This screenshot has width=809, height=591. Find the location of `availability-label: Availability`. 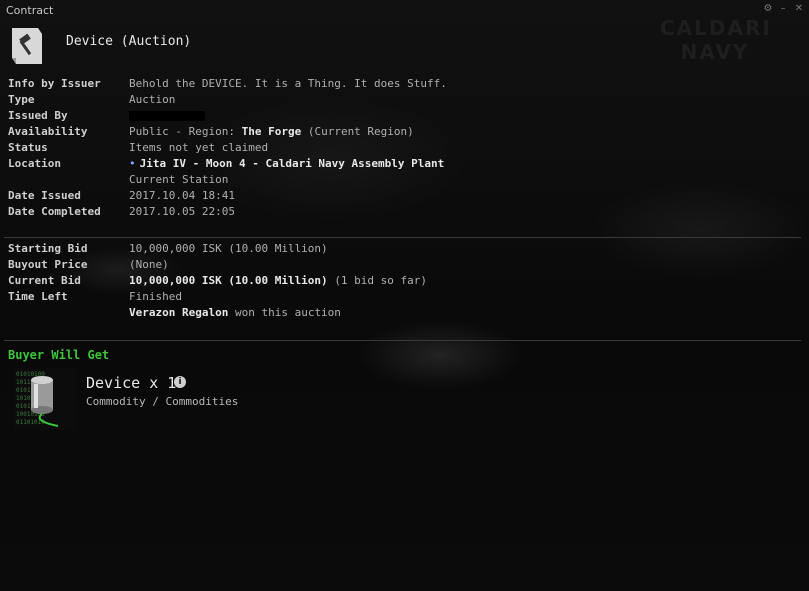

availability-label: Availability is located at coordinates (48, 131).